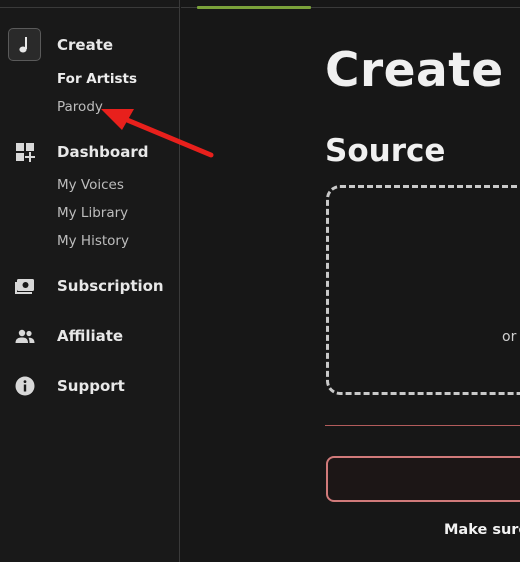  Describe the element at coordinates (25, 336) in the screenshot. I see `people-icon` at that location.